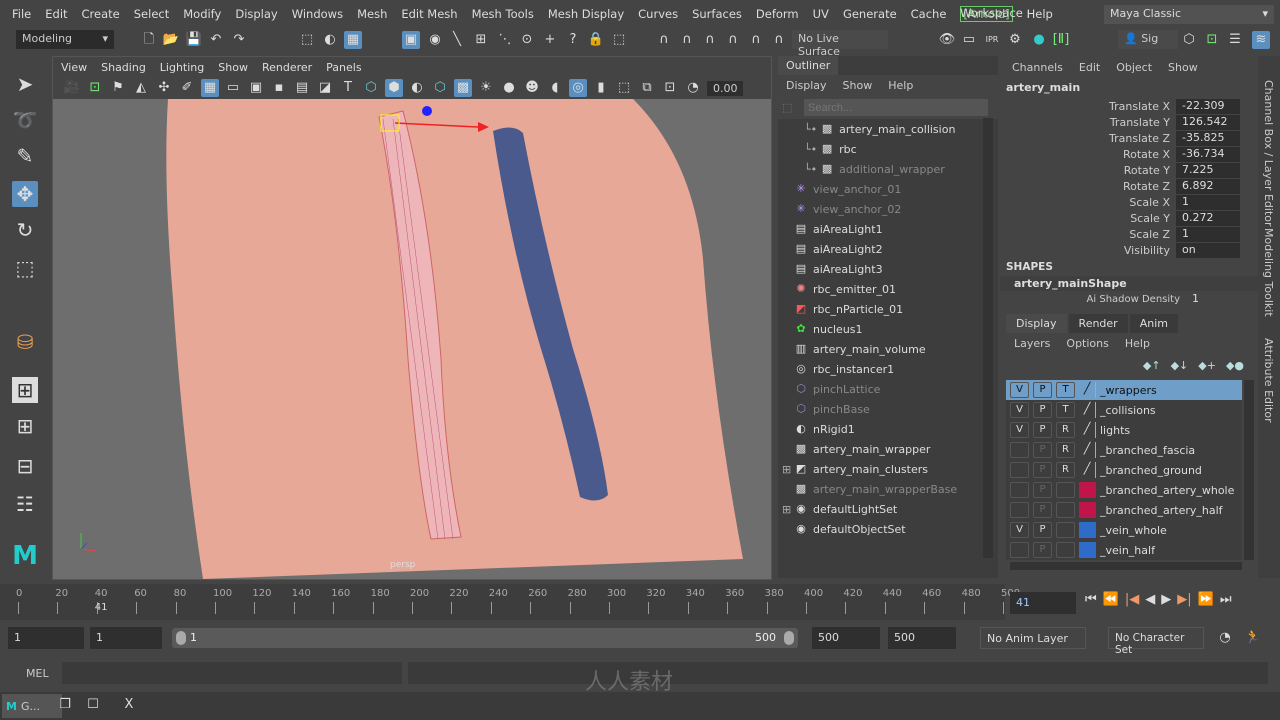 This screenshot has height=720, width=1280. Describe the element at coordinates (890, 329) in the screenshot. I see `outliner-item: ✿ nucleus1` at that location.